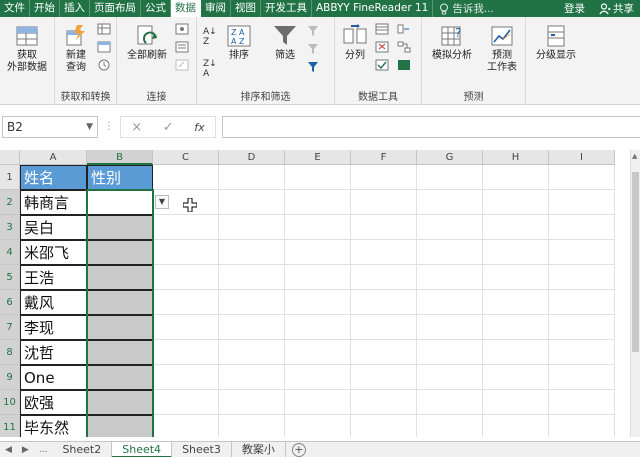  Describe the element at coordinates (120, 327) in the screenshot. I see `cell-b7` at that location.